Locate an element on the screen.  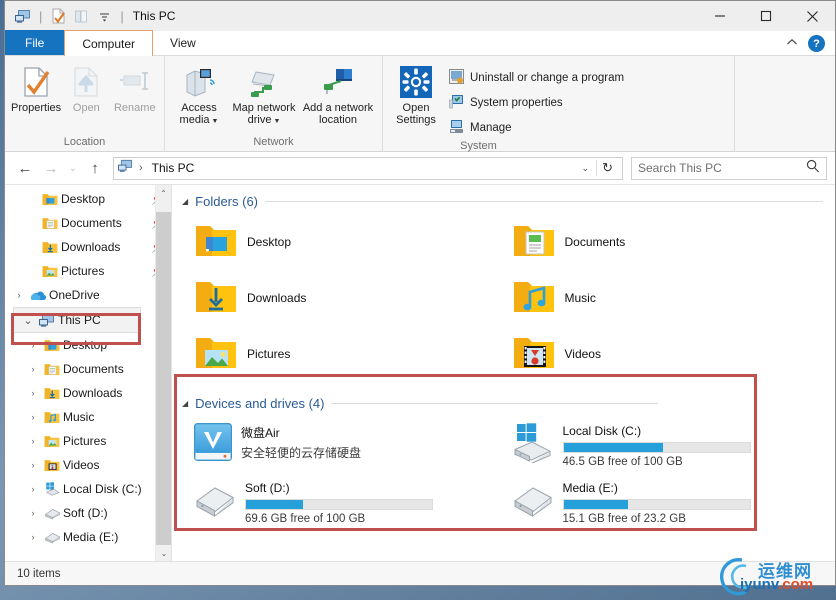
system-properties-button: System properties is located at coordinates (538, 103).